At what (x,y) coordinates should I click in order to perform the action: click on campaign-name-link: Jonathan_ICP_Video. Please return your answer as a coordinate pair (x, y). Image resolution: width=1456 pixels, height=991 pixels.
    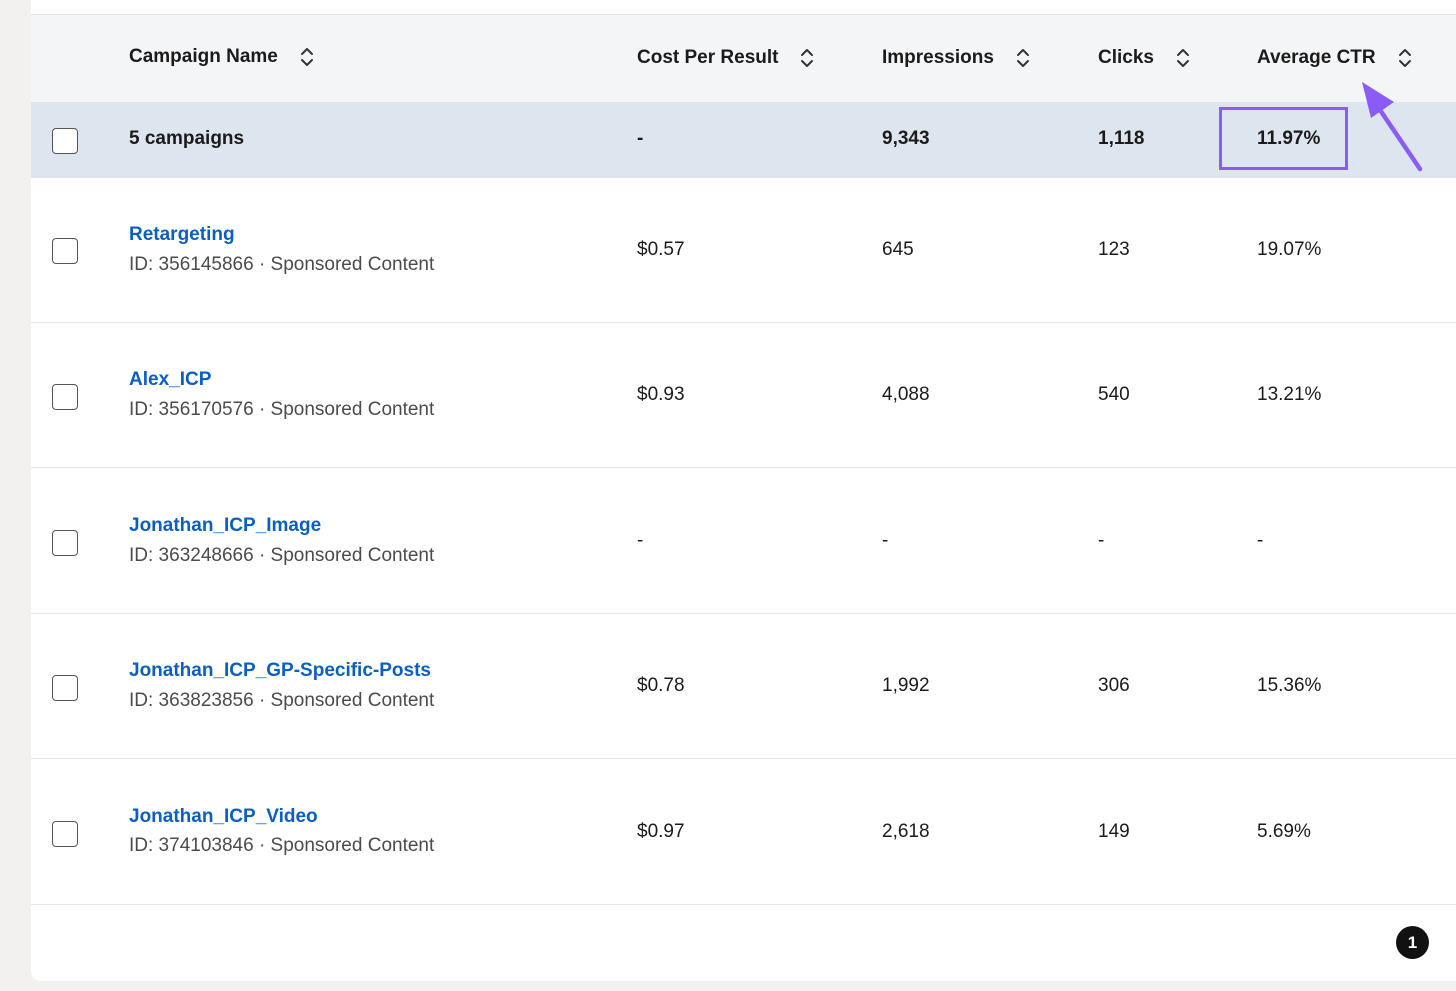
    Looking at the image, I should click on (223, 817).